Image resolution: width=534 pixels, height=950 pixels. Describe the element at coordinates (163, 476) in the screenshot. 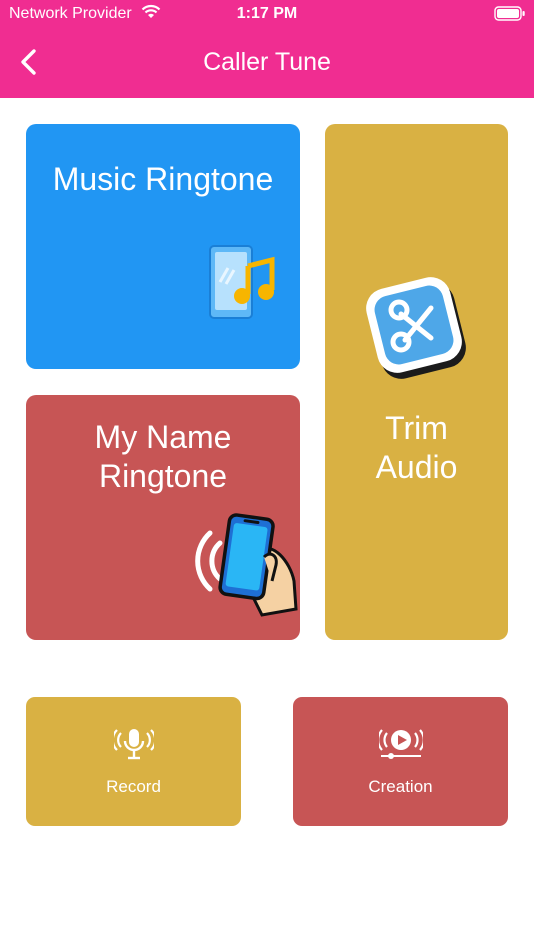

I see `my-name-ringtone-line2: Ringtone` at that location.